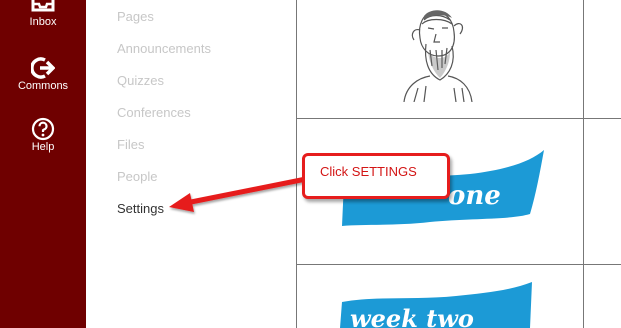 The image size is (621, 328). Describe the element at coordinates (140, 81) in the screenshot. I see `course-nav-quizzes: Quizzes` at that location.